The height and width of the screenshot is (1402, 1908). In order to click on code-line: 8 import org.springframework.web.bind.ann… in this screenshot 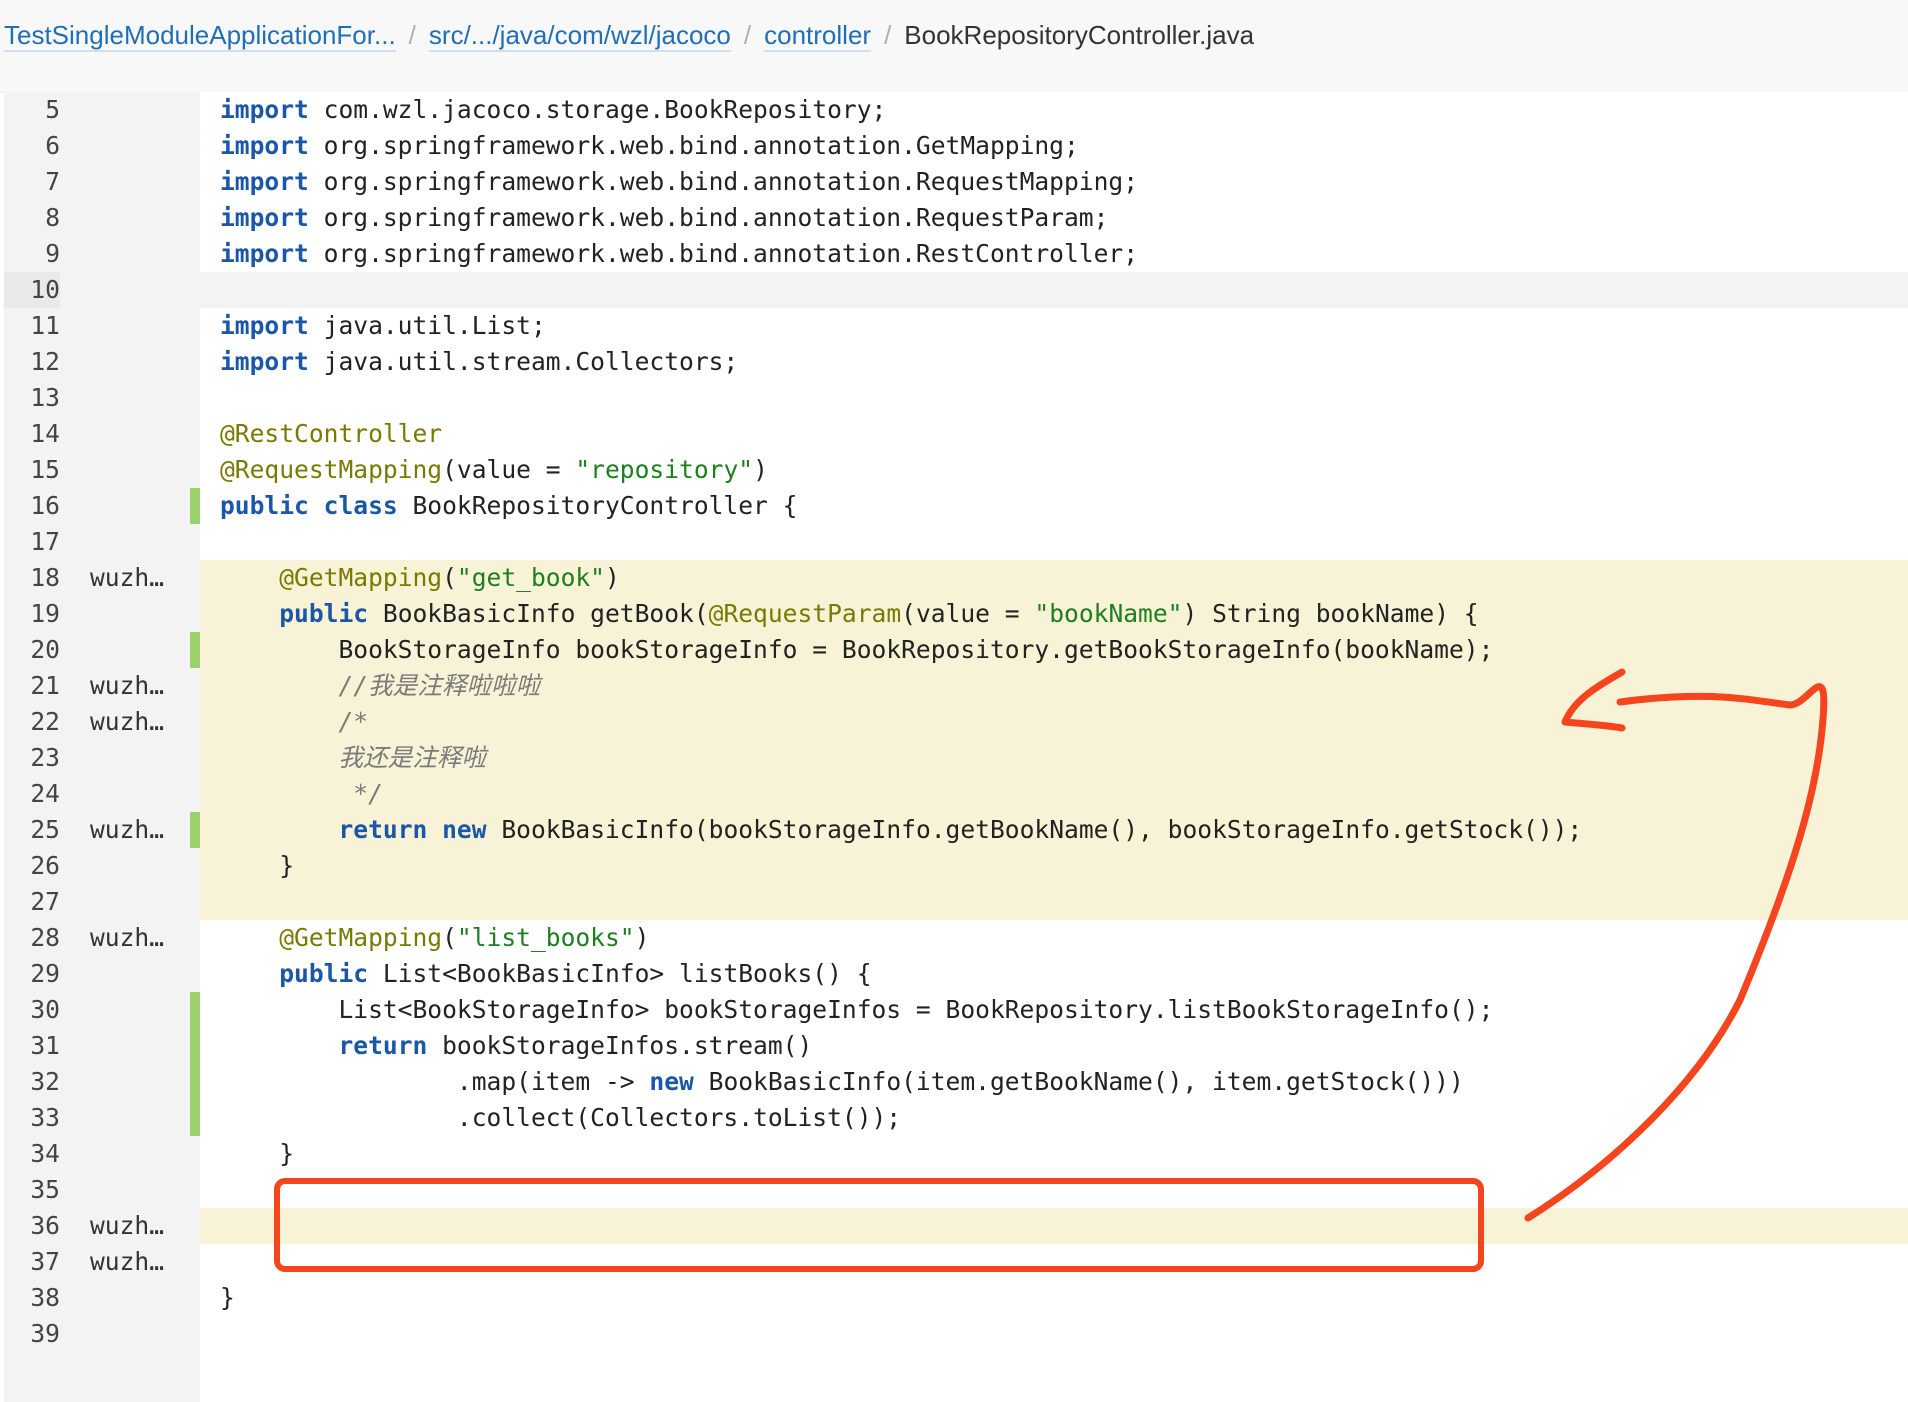, I will do `click(956, 218)`.